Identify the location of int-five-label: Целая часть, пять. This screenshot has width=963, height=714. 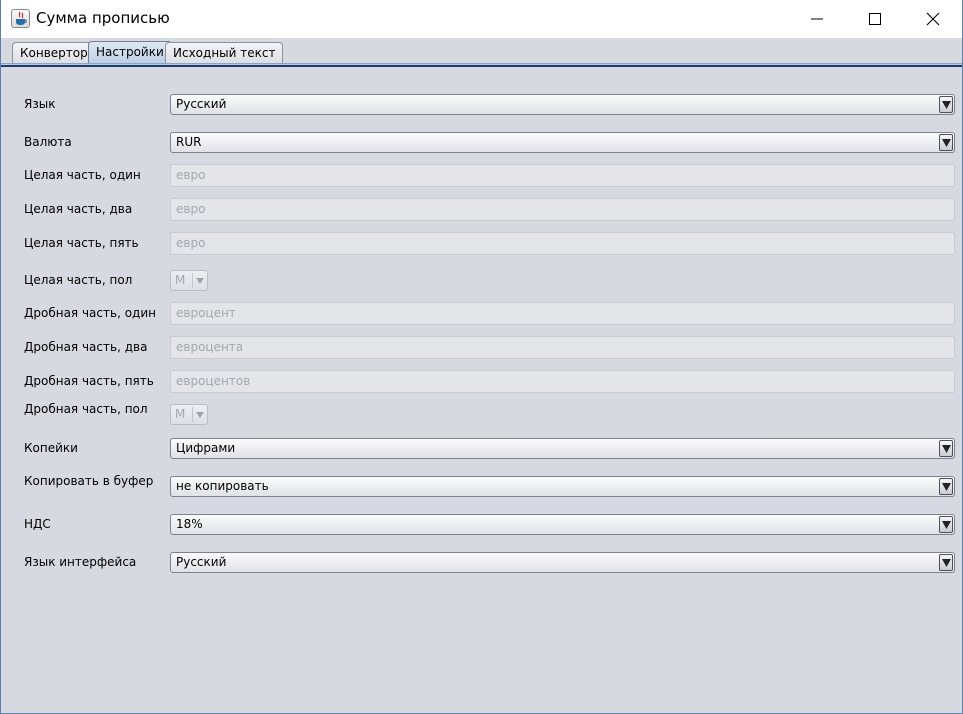
(81, 243).